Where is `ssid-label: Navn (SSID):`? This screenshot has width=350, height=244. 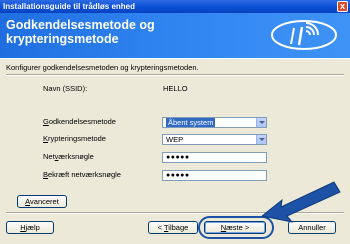 ssid-label: Navn (SSID): is located at coordinates (65, 88).